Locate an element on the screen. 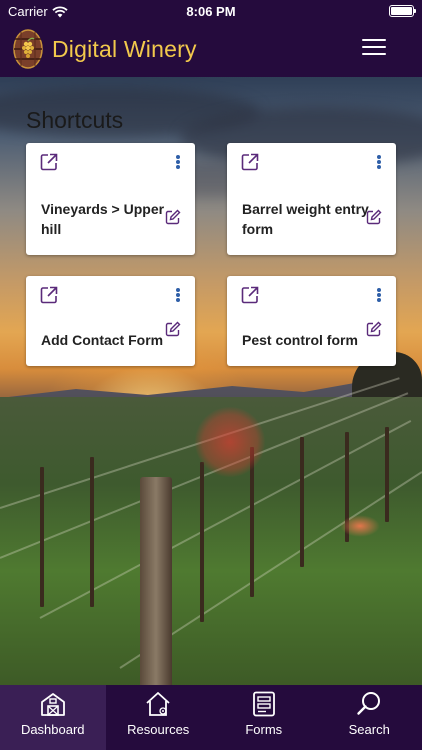 This screenshot has width=422, height=750. house-icon is located at coordinates (158, 704).